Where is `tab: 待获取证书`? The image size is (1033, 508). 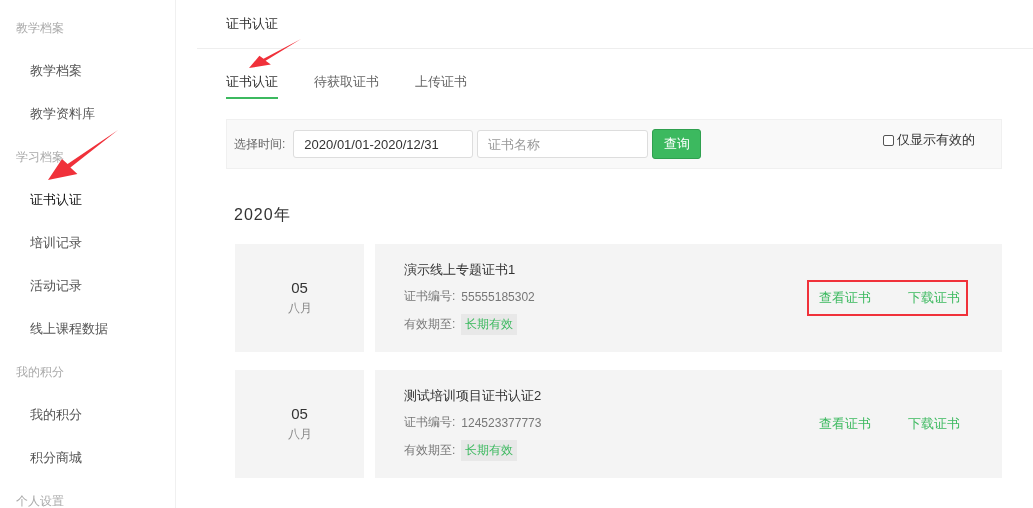
tab: 待获取证书 is located at coordinates (346, 86).